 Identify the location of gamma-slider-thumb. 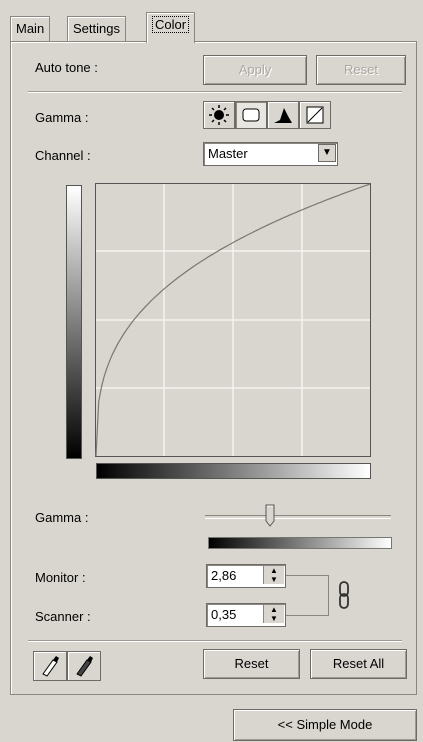
(270, 515).